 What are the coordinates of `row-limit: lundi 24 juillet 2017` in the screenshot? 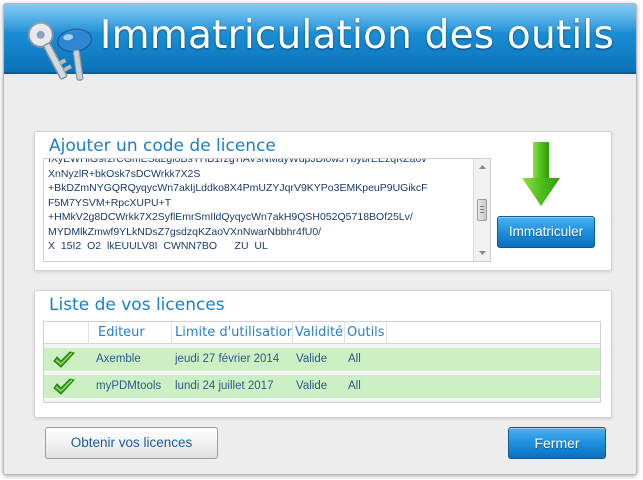 It's located at (224, 386).